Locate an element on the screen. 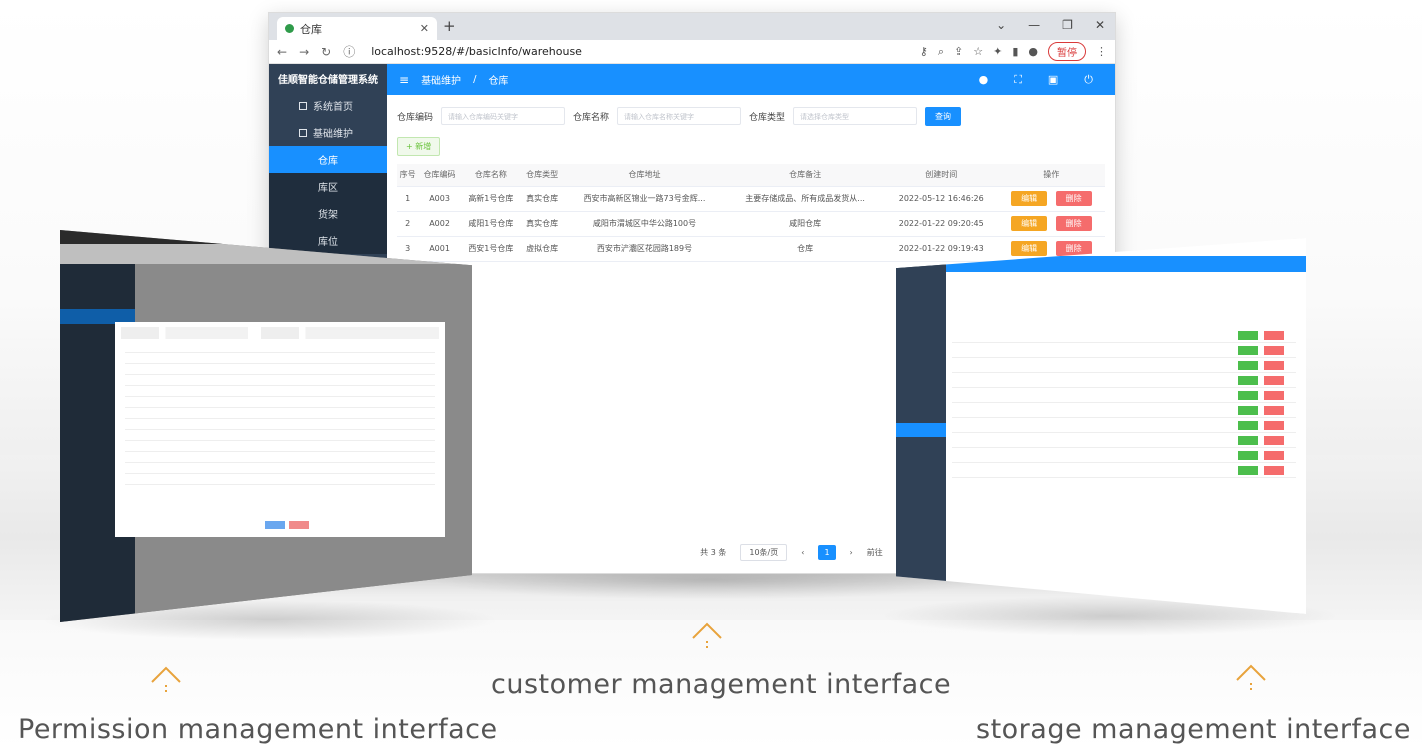  table-header: 仓库编码 is located at coordinates (439, 175).